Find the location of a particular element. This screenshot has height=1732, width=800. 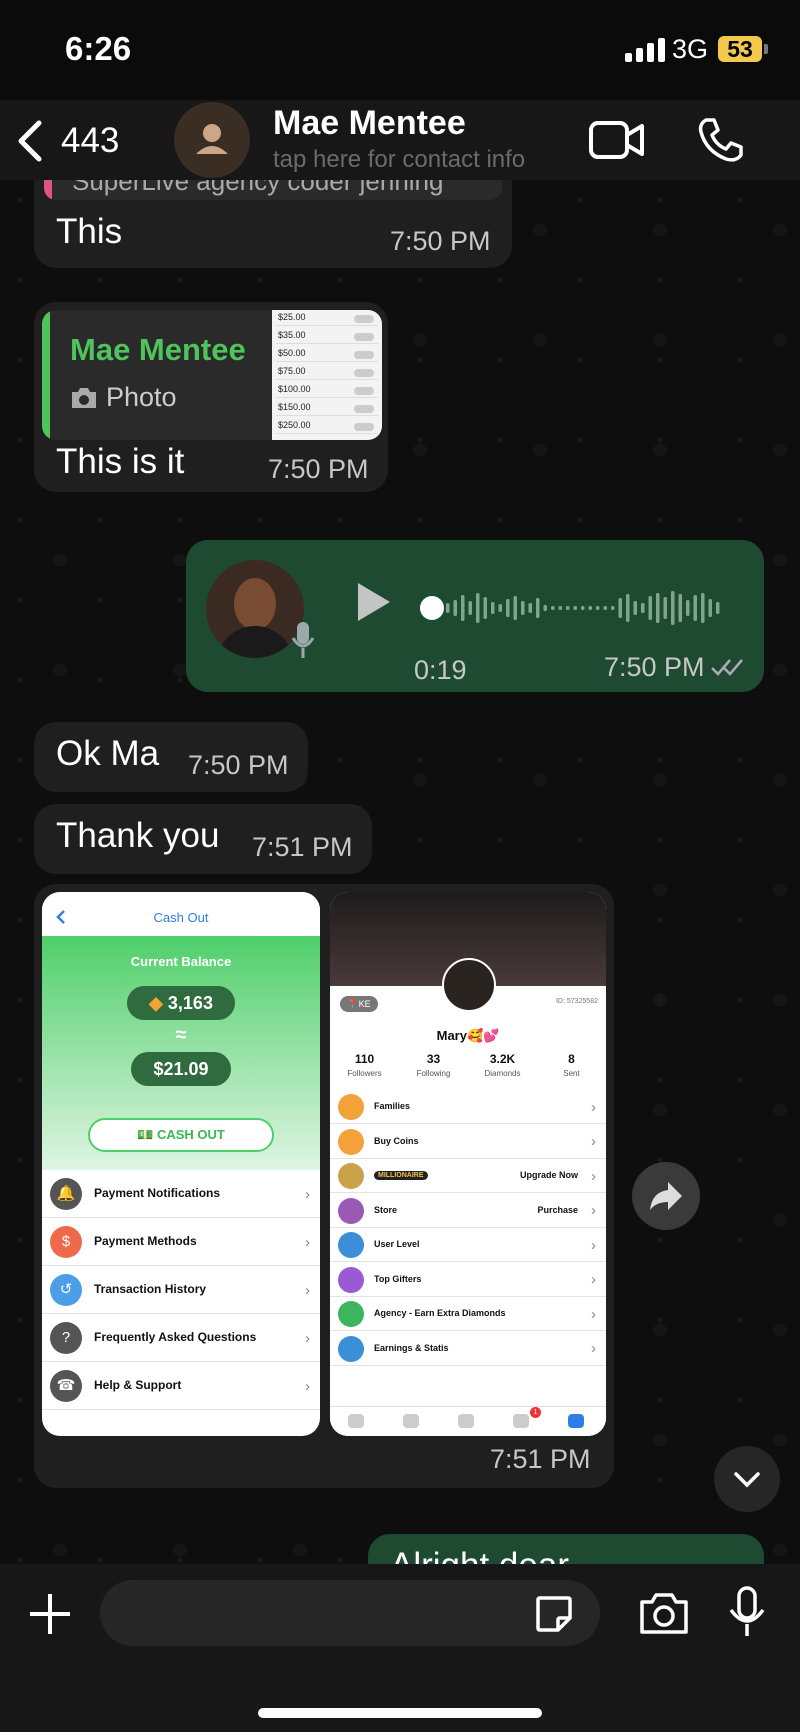

mic-icon is located at coordinates (747, 1612).